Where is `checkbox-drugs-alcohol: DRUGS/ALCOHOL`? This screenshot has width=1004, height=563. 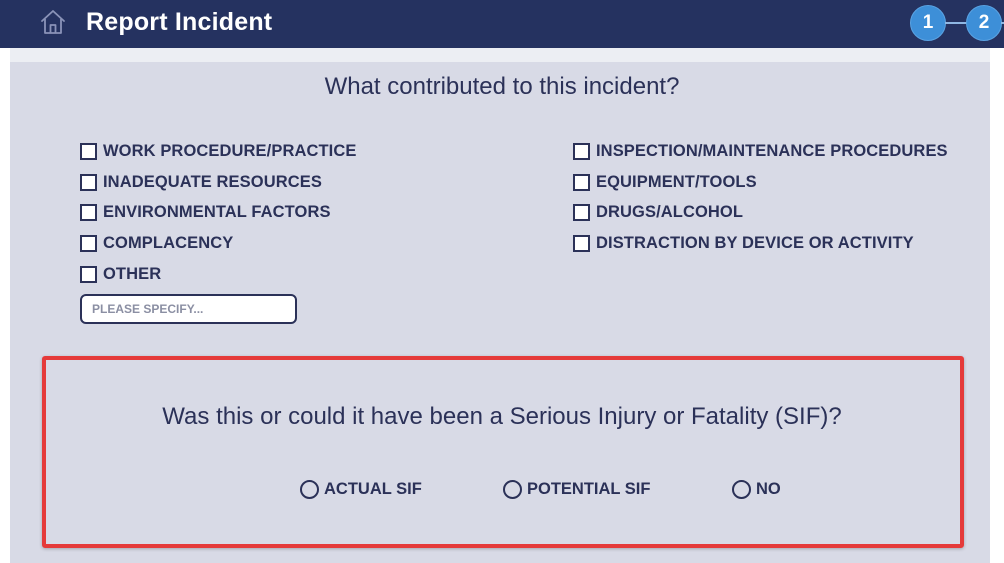 checkbox-drugs-alcohol: DRUGS/ALCOHOL is located at coordinates (658, 212).